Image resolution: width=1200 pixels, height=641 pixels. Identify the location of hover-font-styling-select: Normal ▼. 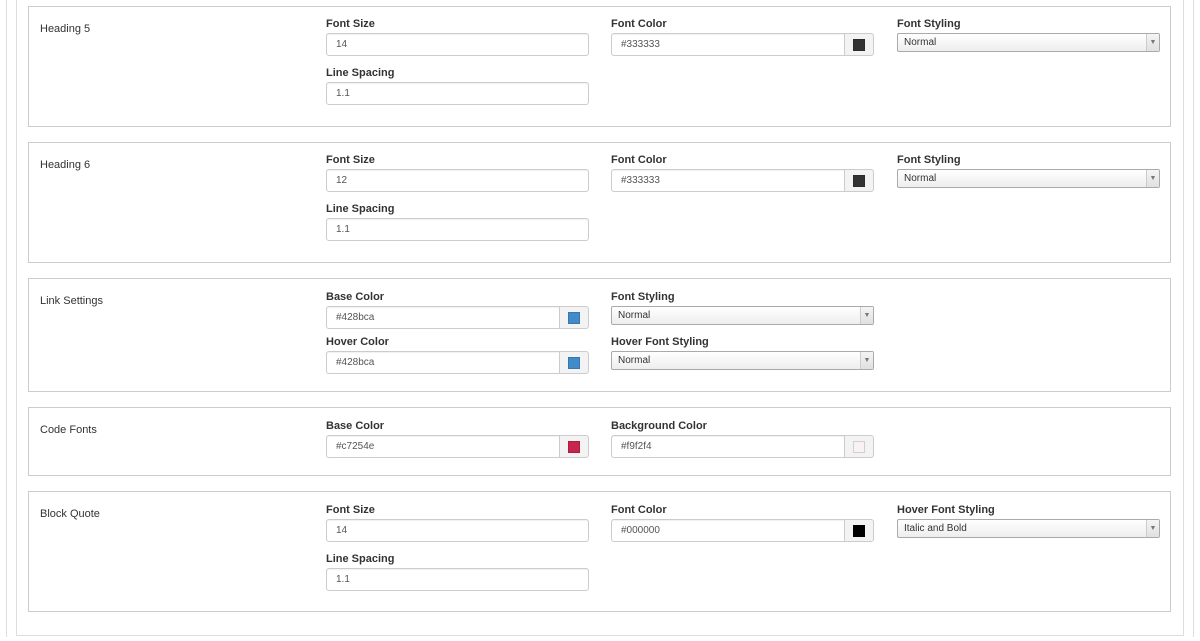
(742, 360).